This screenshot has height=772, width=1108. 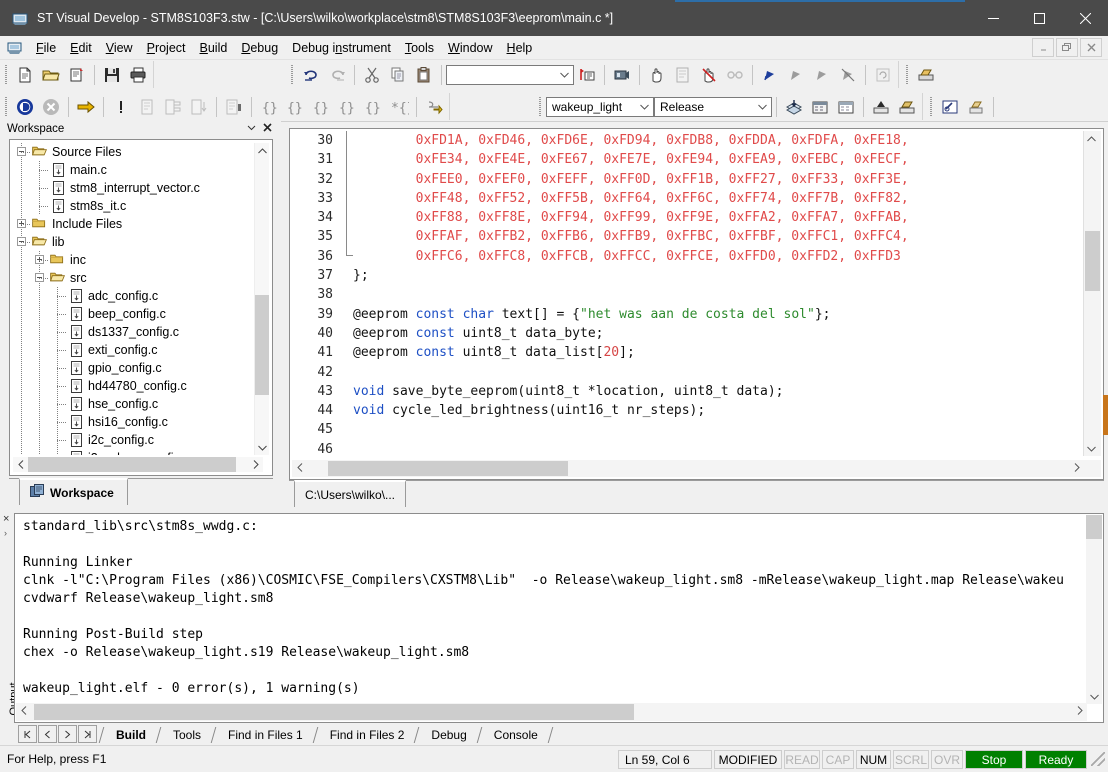 What do you see at coordinates (81, 48) in the screenshot?
I see `menu-edit: Edit` at bounding box center [81, 48].